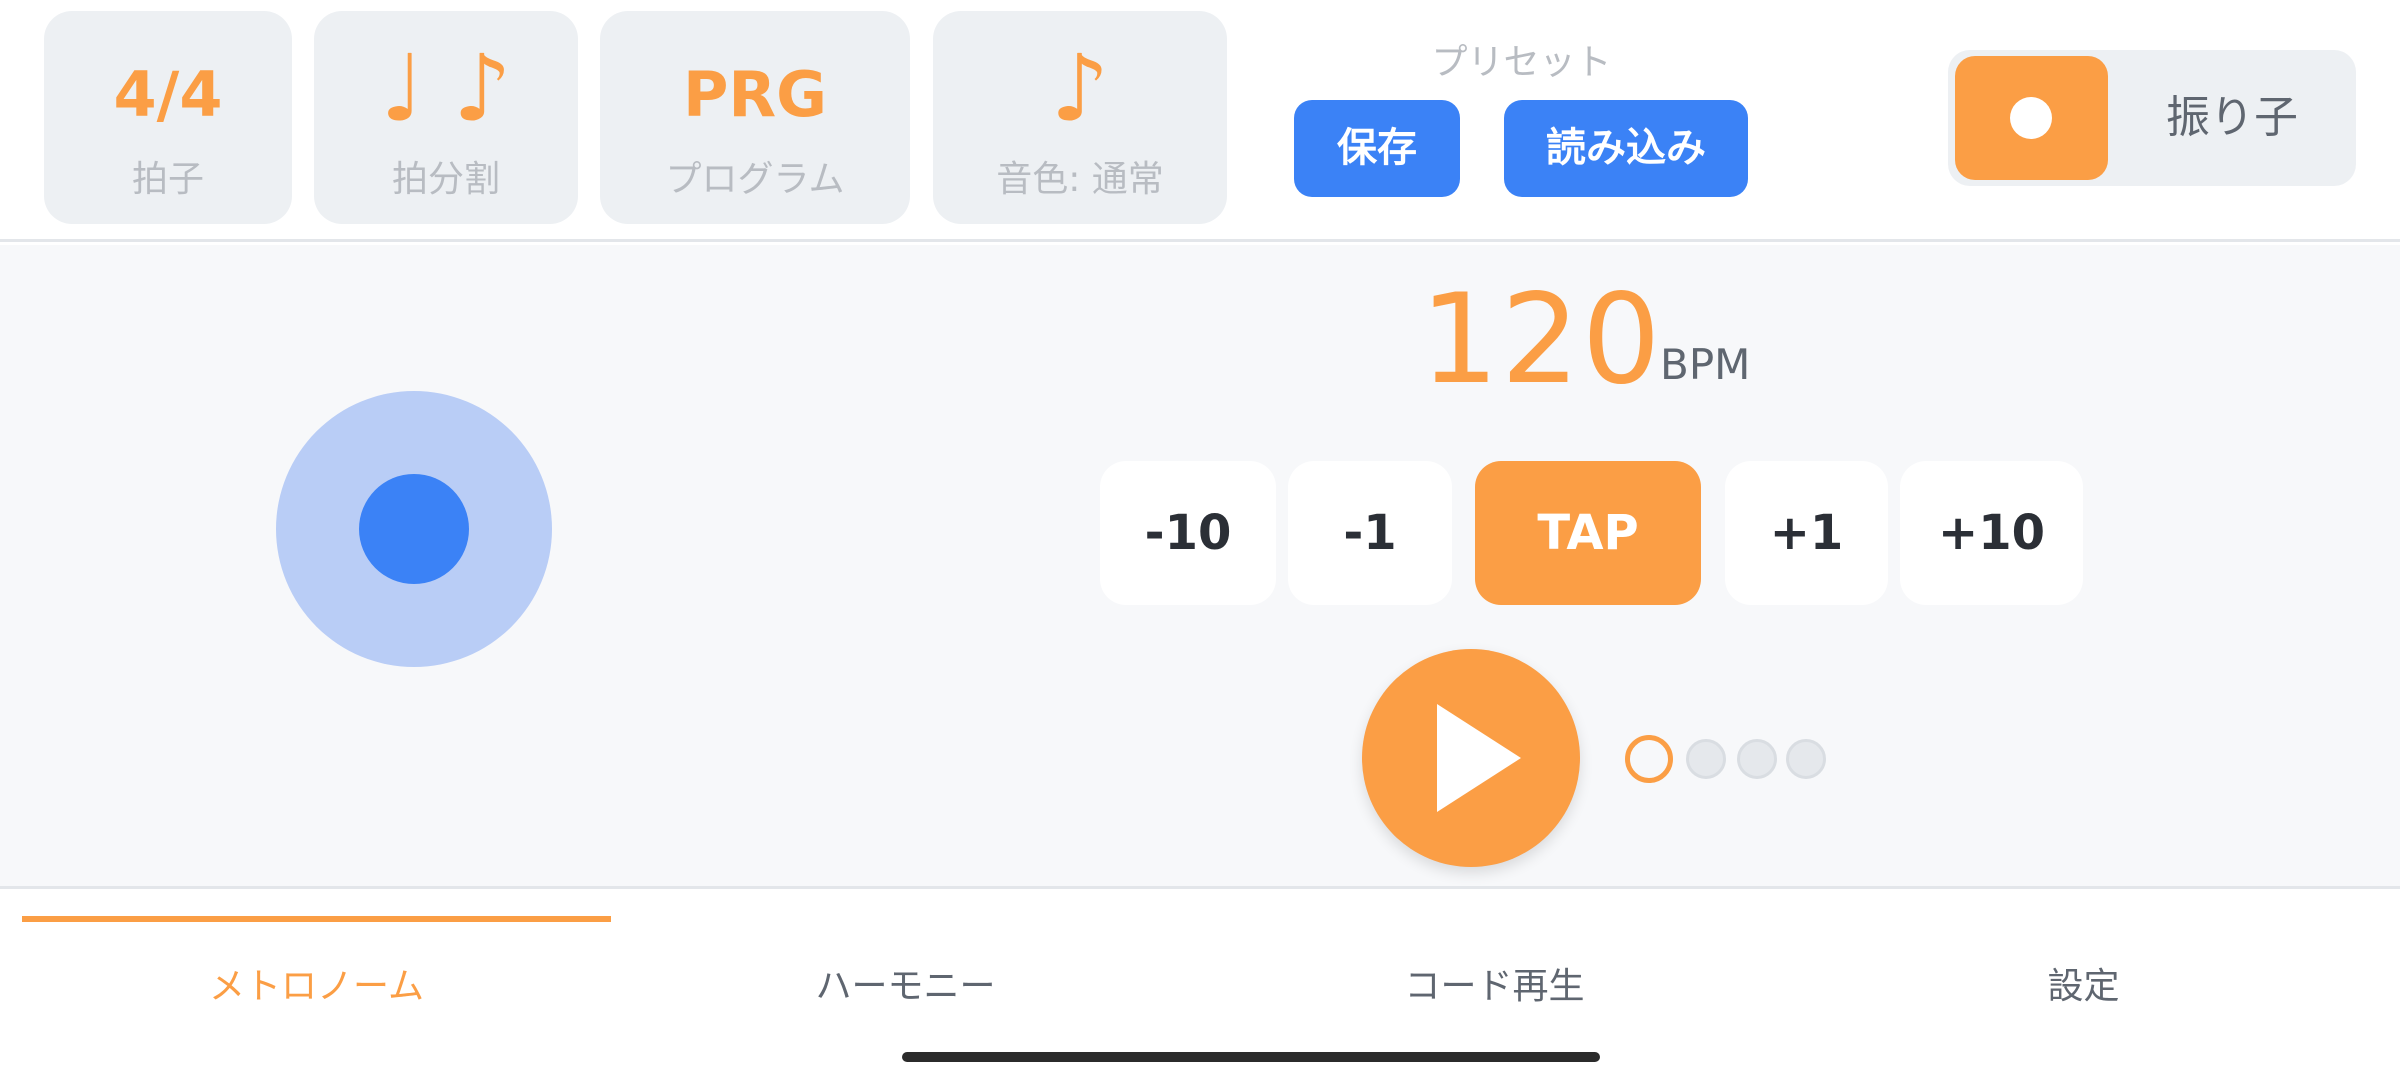 The width and height of the screenshot is (2400, 1080). Describe the element at coordinates (2152, 118) in the screenshot. I see `pendulum-toggle: 振り子` at that location.